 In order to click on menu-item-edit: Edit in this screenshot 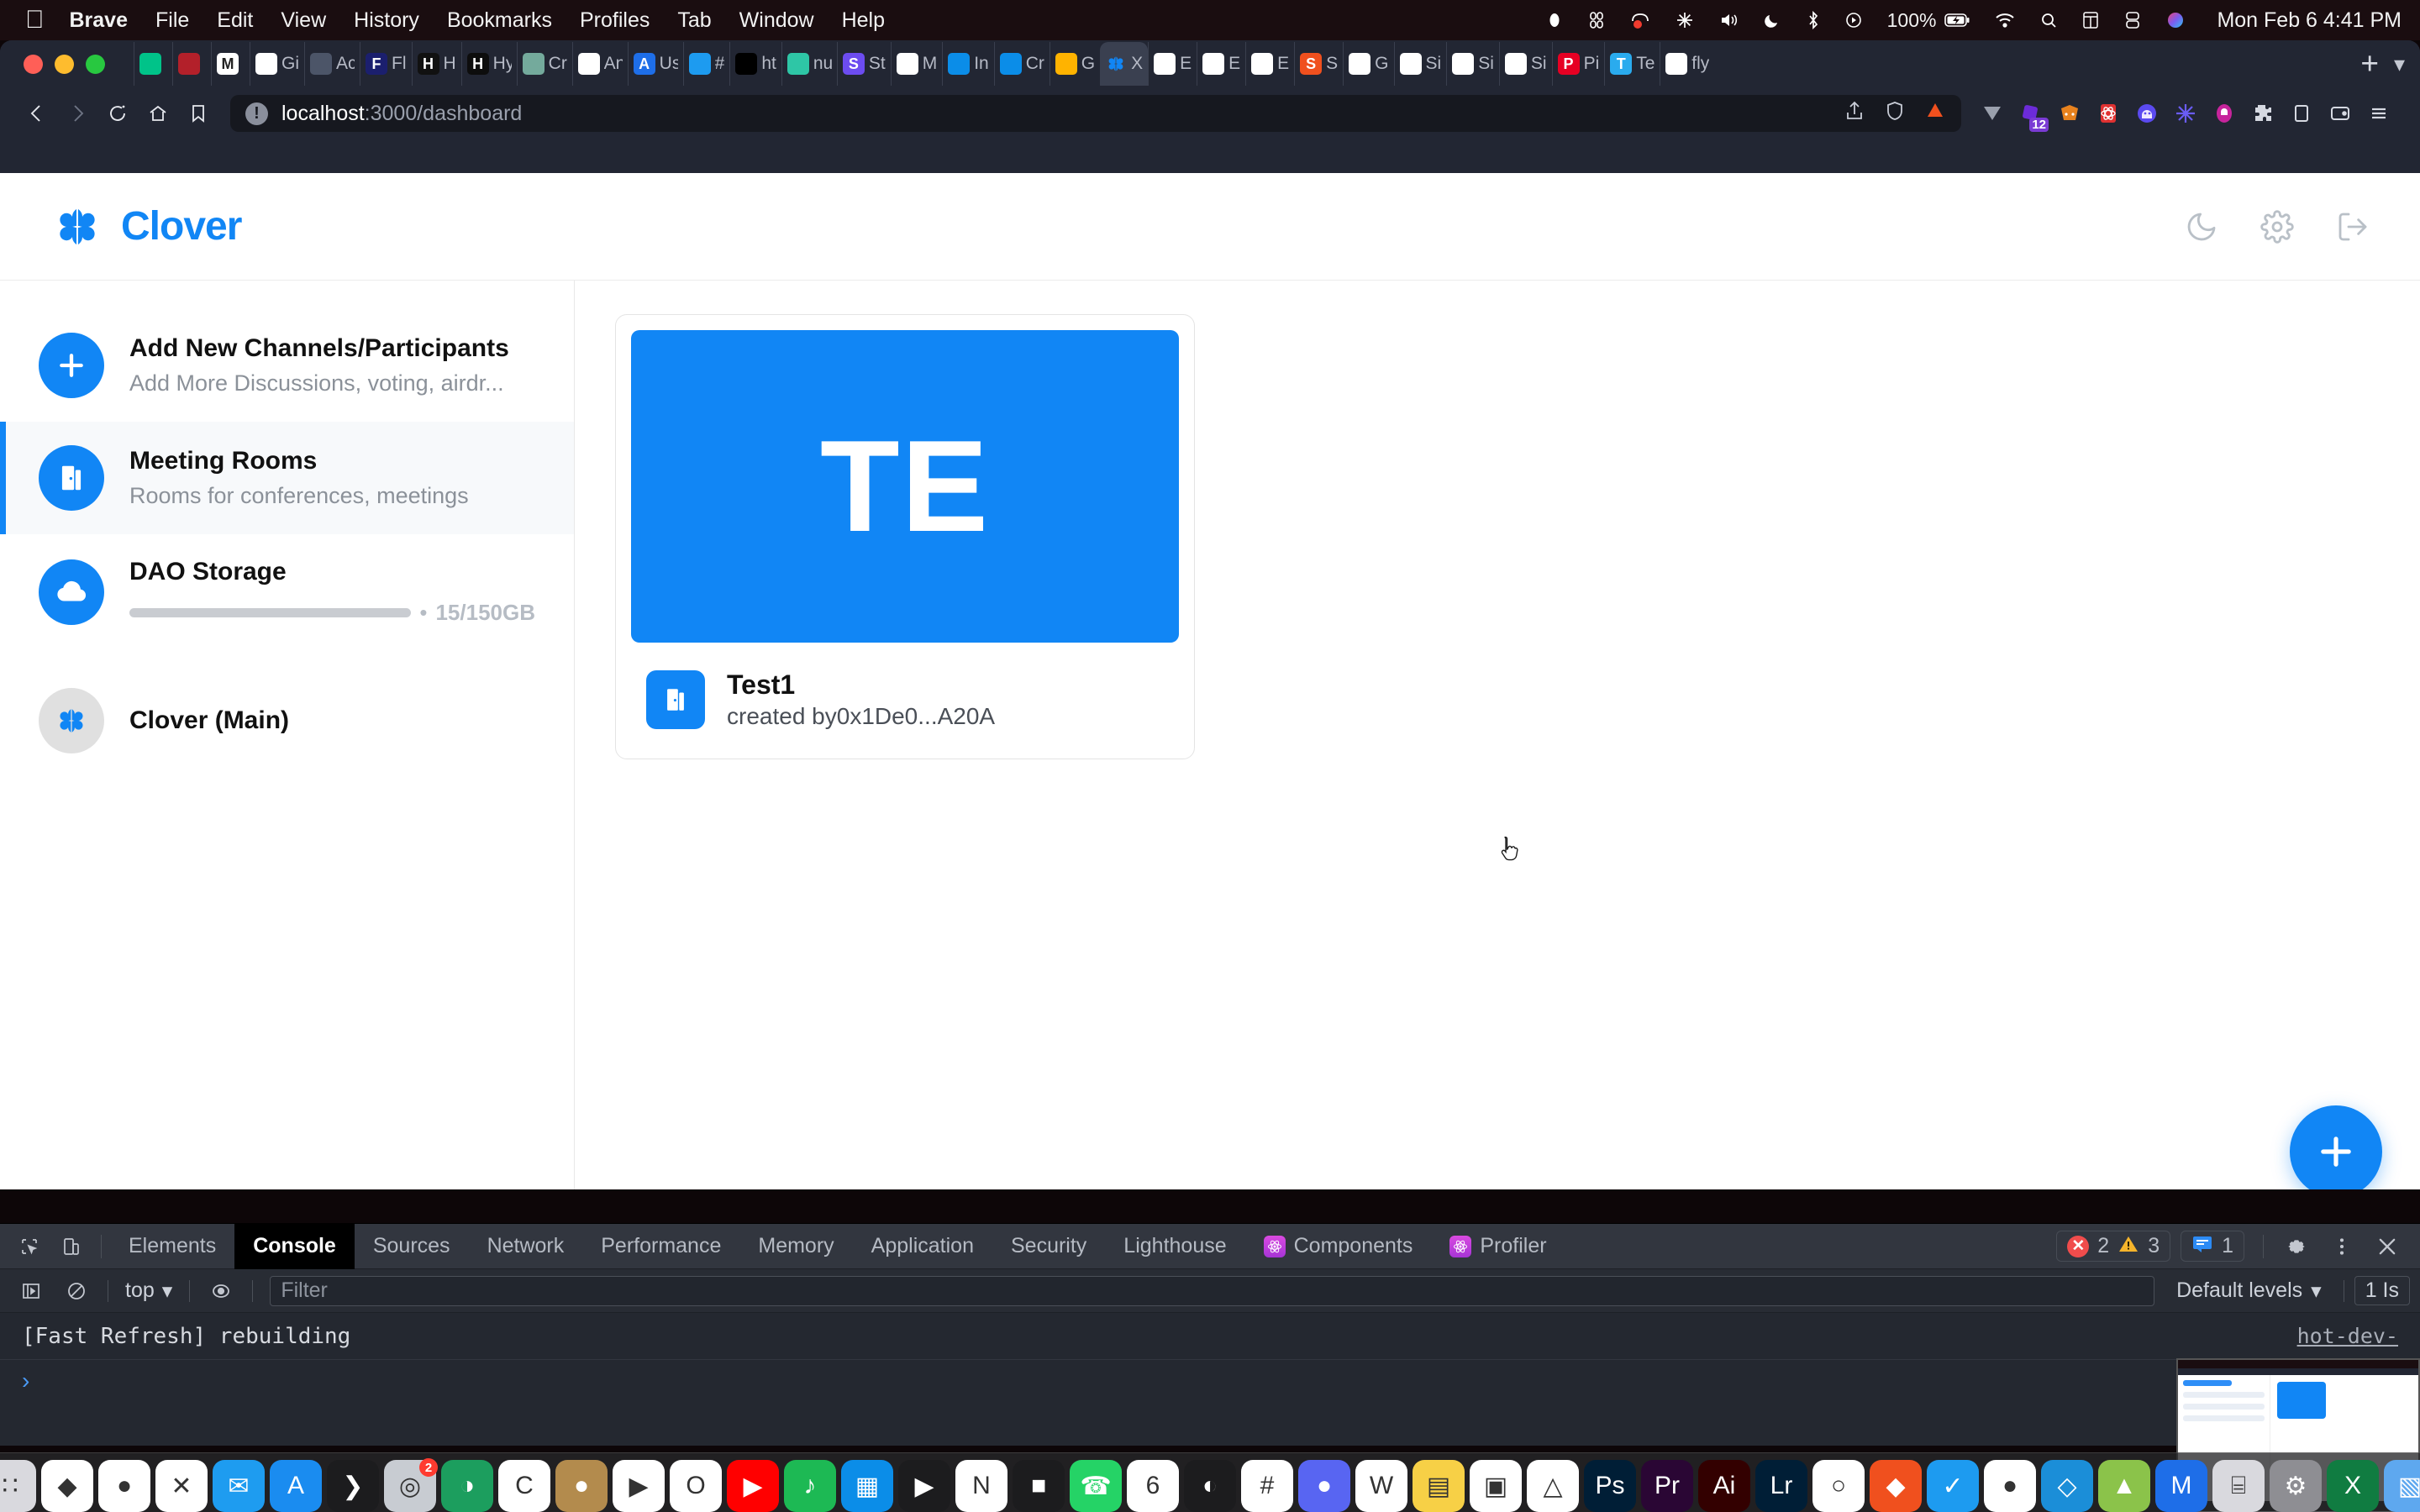, I will do `click(235, 20)`.